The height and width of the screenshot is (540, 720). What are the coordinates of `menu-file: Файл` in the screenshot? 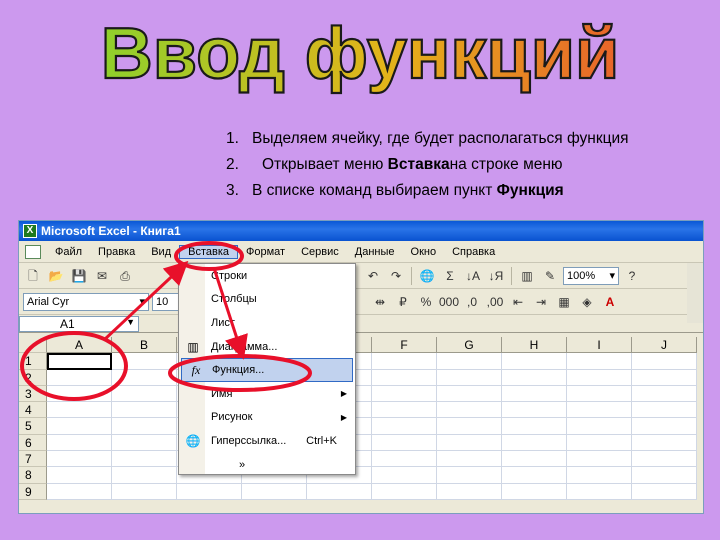 It's located at (68, 252).